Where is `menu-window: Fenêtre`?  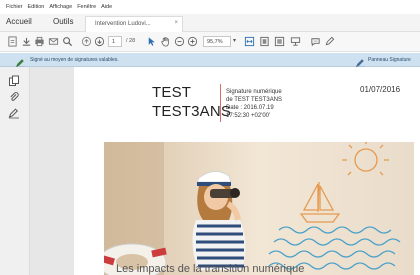
menu-window: Fenêtre is located at coordinates (86, 7).